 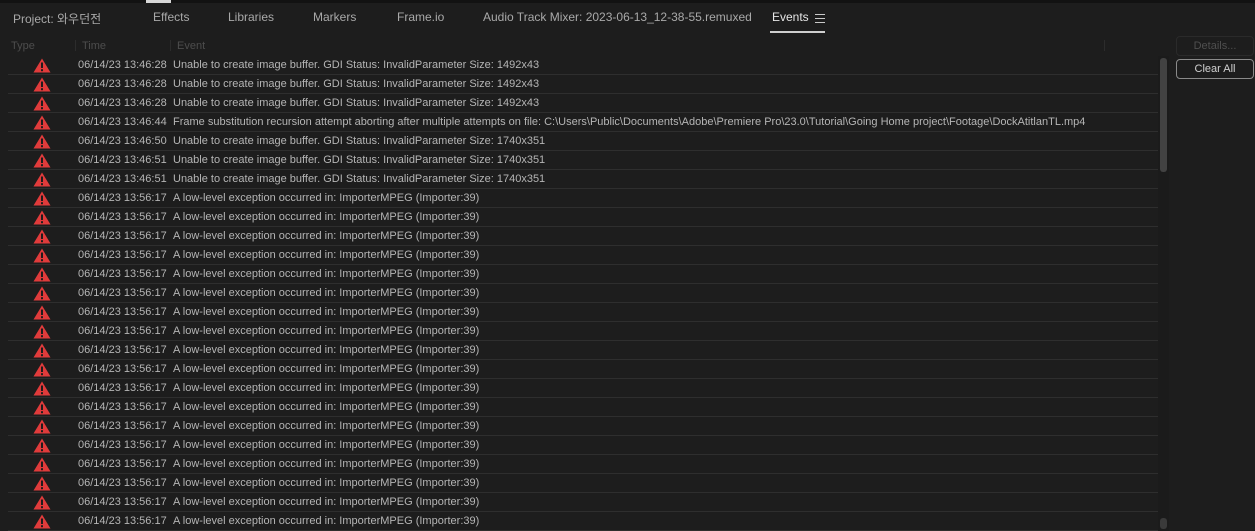 I want to click on event-time: 06/14/23 13:46:44, so click(x=122, y=122).